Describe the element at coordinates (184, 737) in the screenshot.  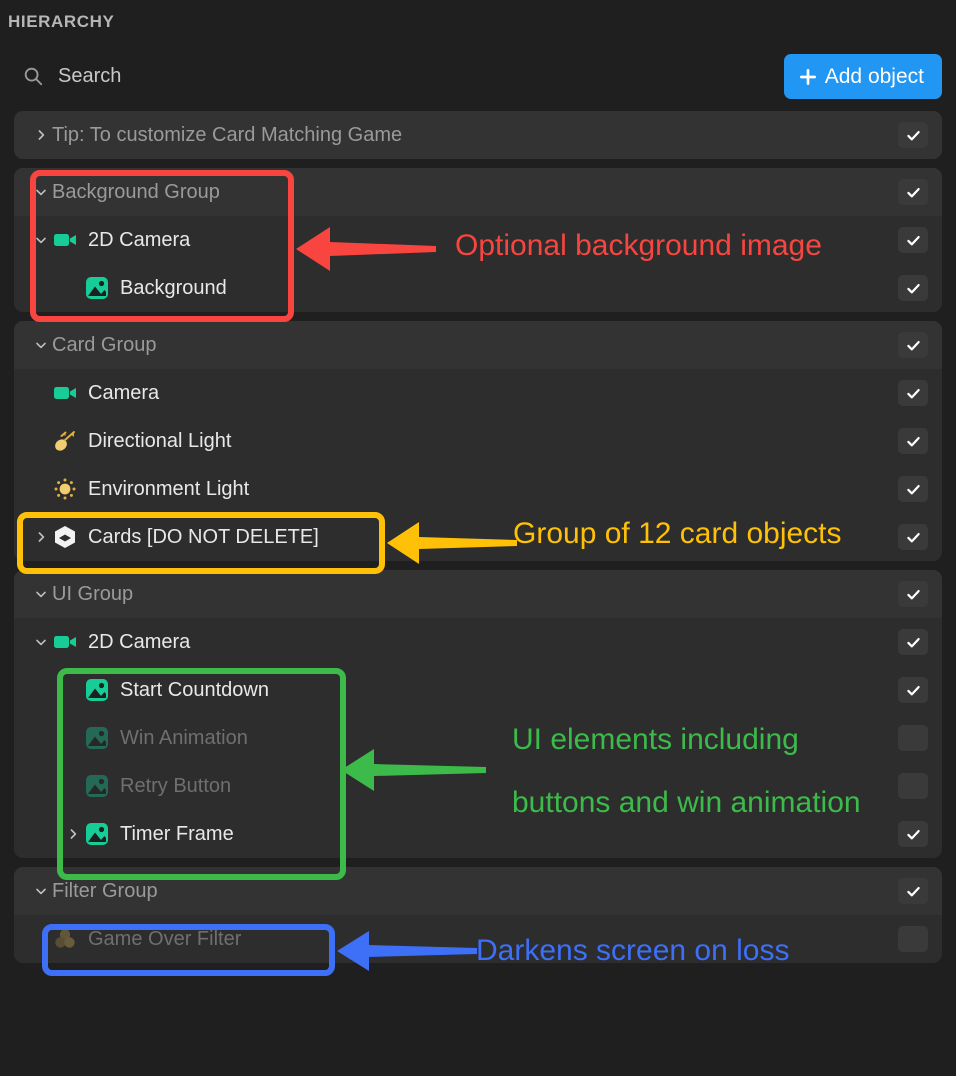
I see `tree-row-label: Win Animation` at that location.